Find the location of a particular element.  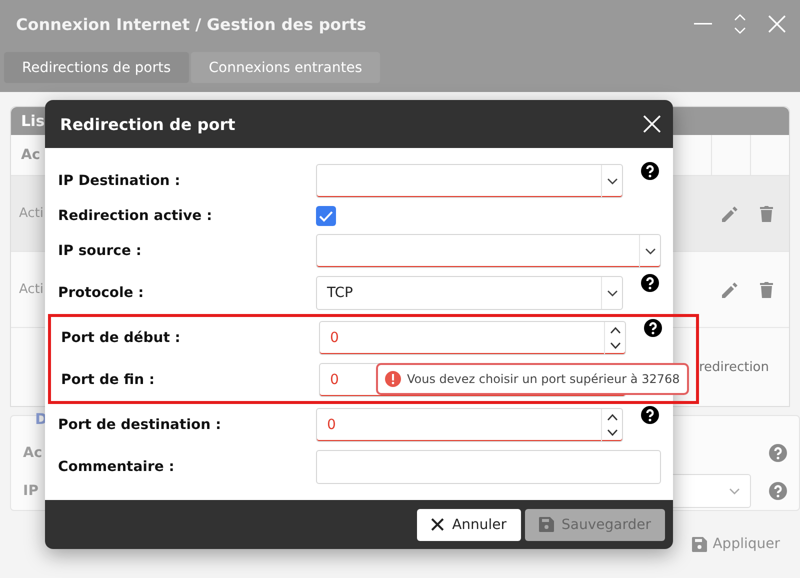

tab: Redirections de ports is located at coordinates (96, 67).